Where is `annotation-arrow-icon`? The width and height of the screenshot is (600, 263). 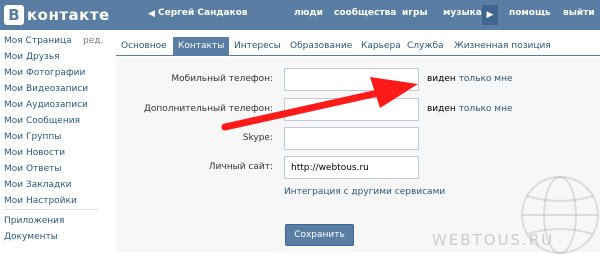
annotation-arrow-icon is located at coordinates (319, 104).